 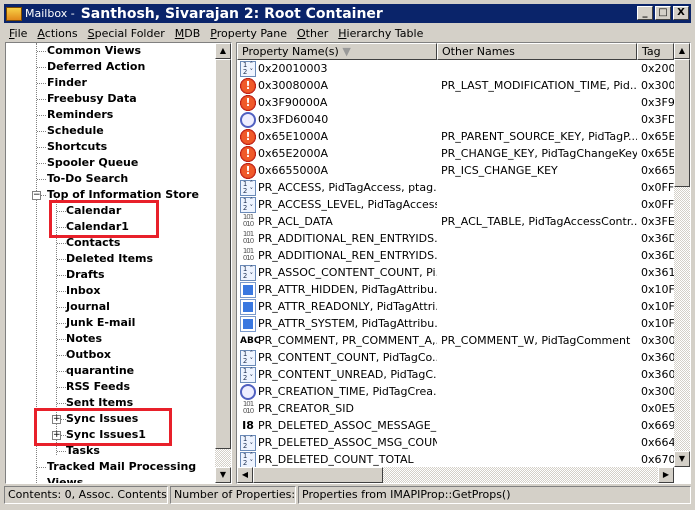 I want to click on property-row: 1 ˄ 2 ˅ PR_CONTENT_UNREAD, PidTagC... 0x360, so click(x=457, y=374).